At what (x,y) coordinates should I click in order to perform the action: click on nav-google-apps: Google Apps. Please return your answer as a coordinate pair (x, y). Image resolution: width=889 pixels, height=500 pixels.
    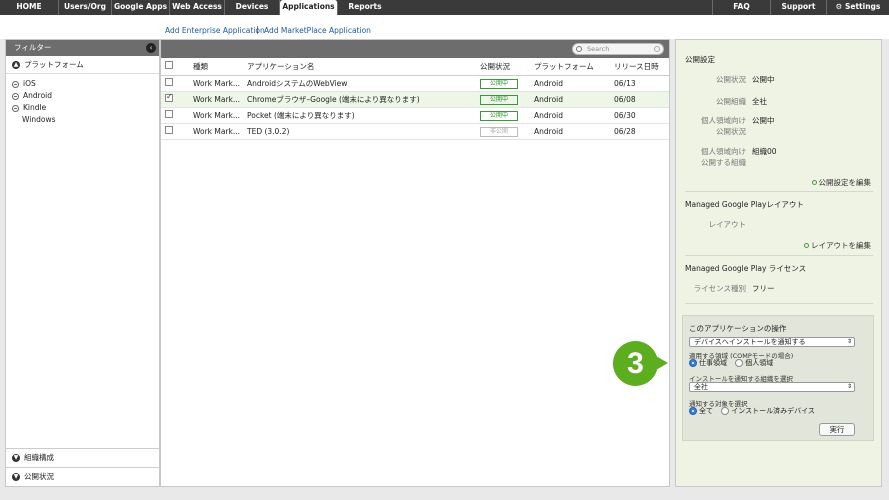
    Looking at the image, I should click on (141, 7).